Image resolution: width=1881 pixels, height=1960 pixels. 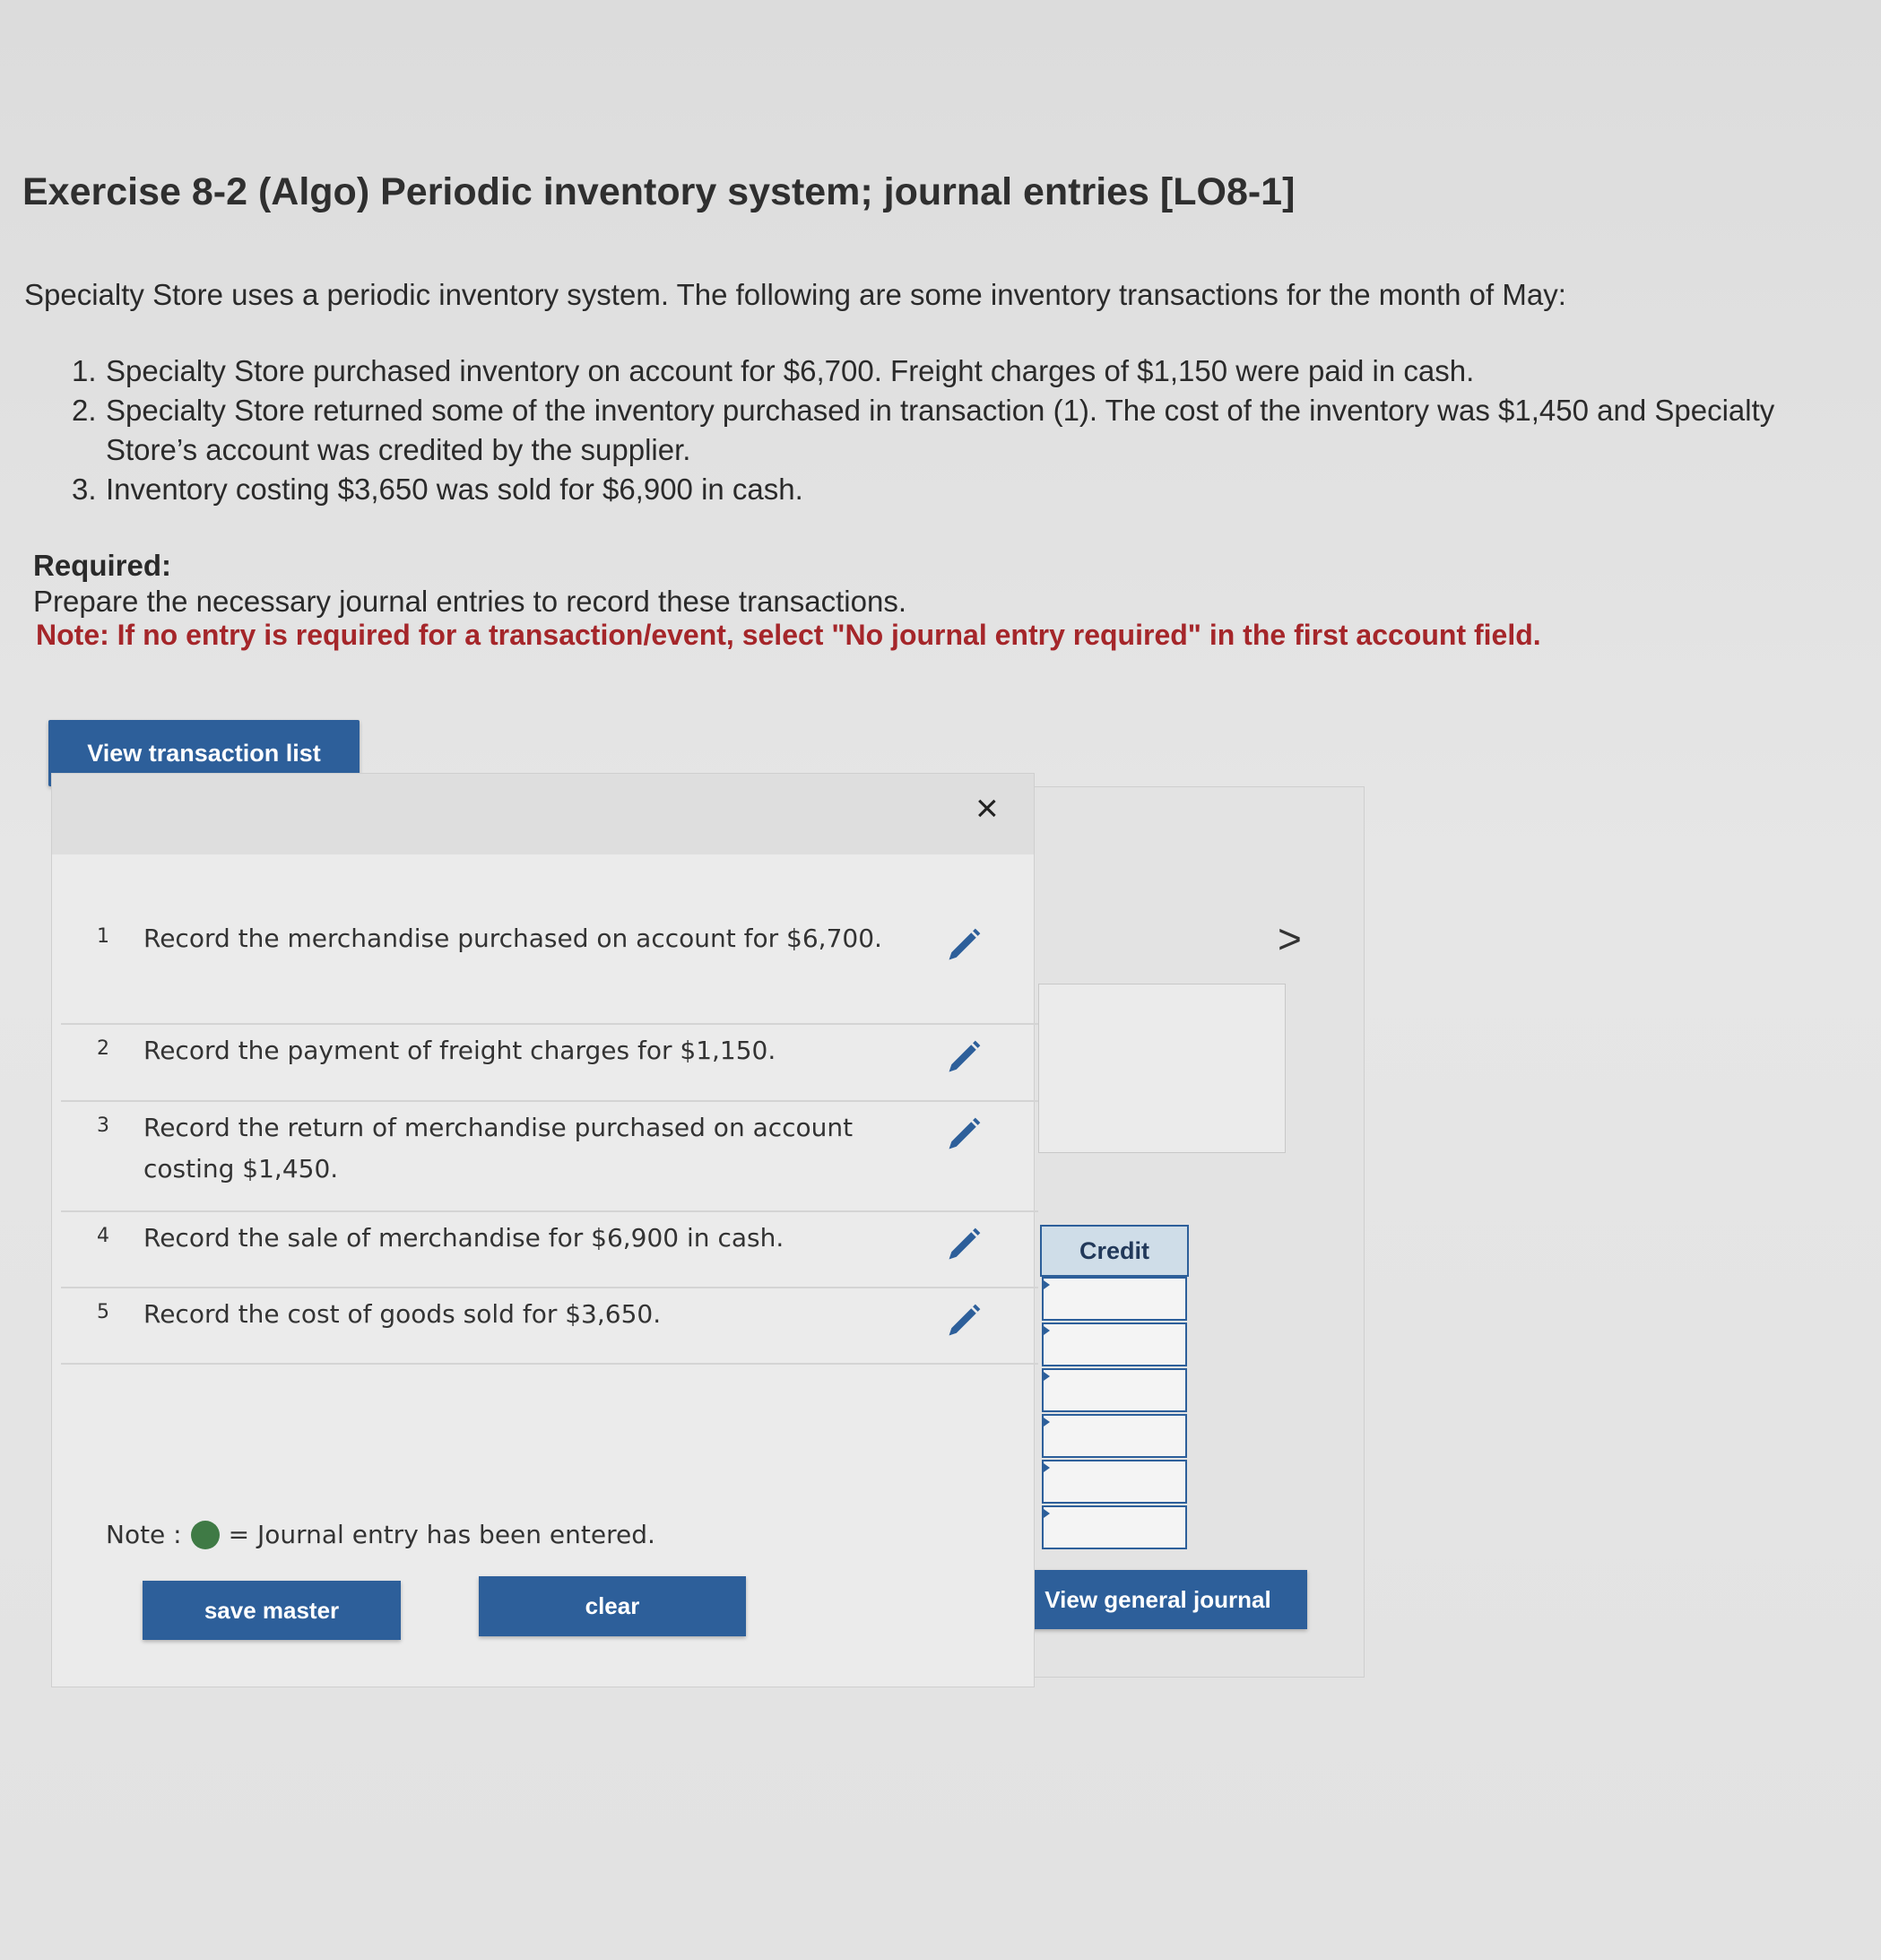 I want to click on clear-button: clear, so click(x=612, y=1606).